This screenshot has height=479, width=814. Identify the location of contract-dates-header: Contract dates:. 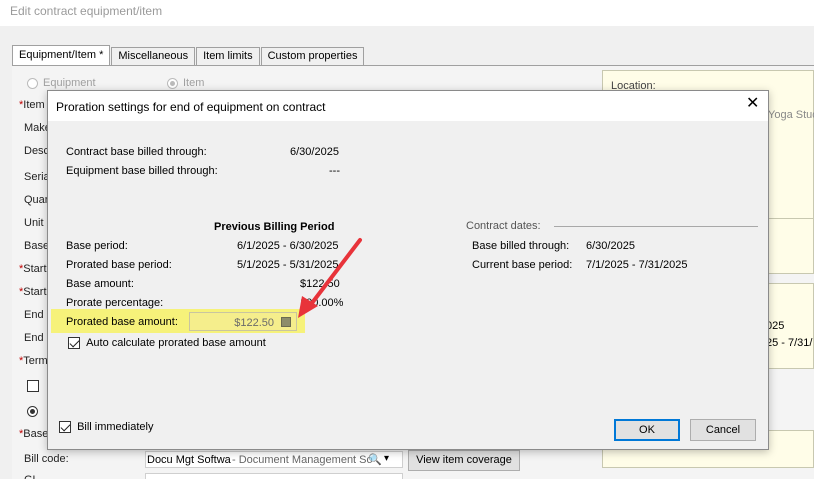
(503, 226).